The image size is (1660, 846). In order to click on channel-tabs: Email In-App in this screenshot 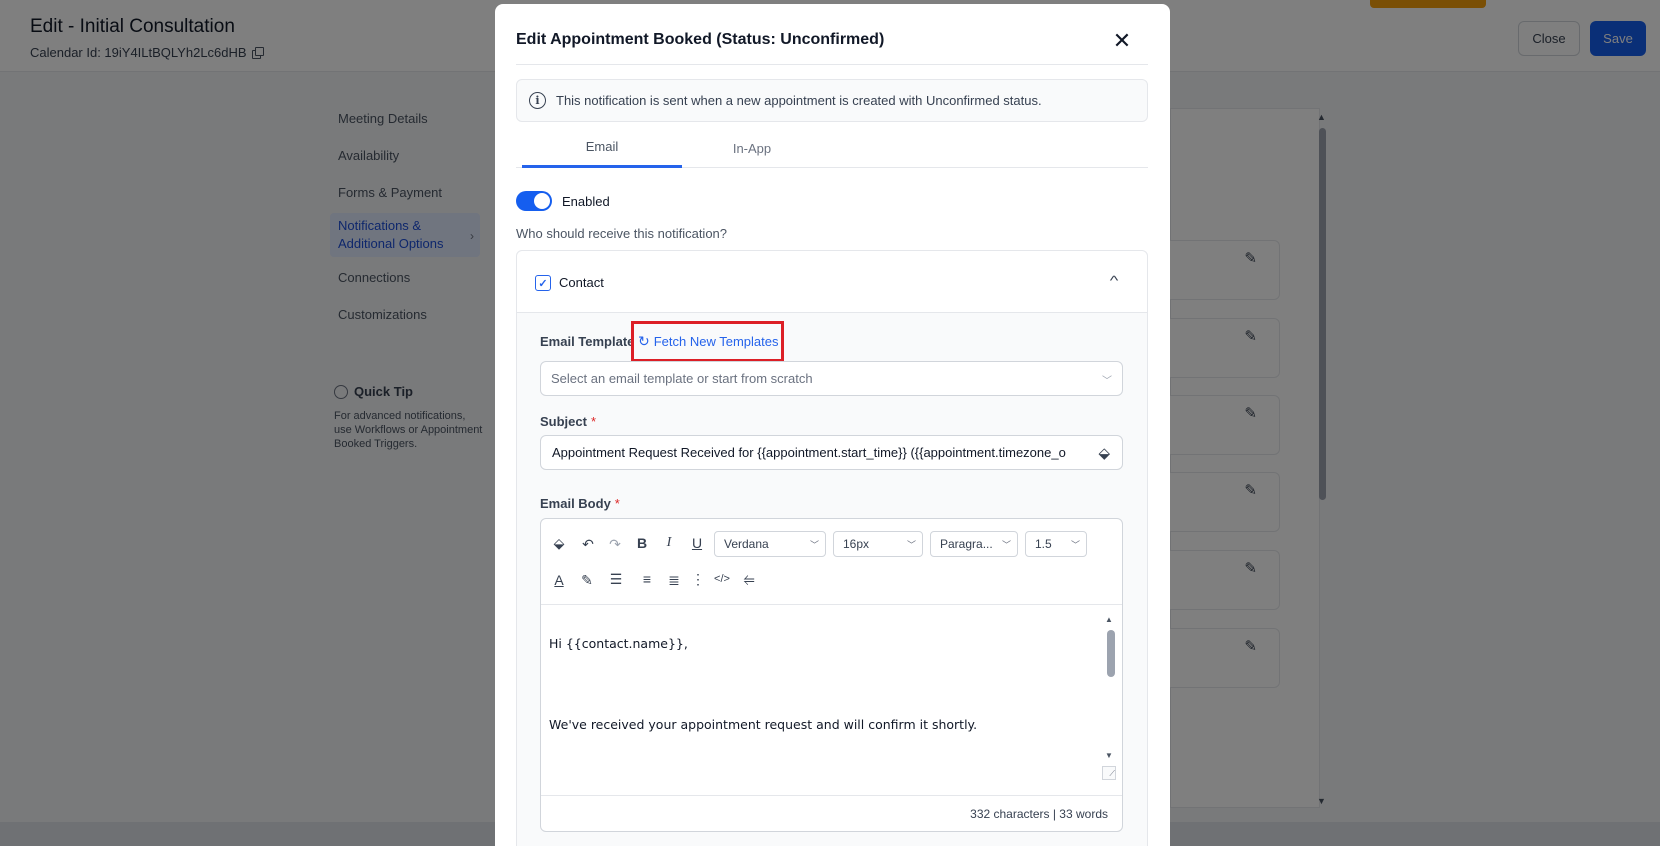, I will do `click(832, 148)`.